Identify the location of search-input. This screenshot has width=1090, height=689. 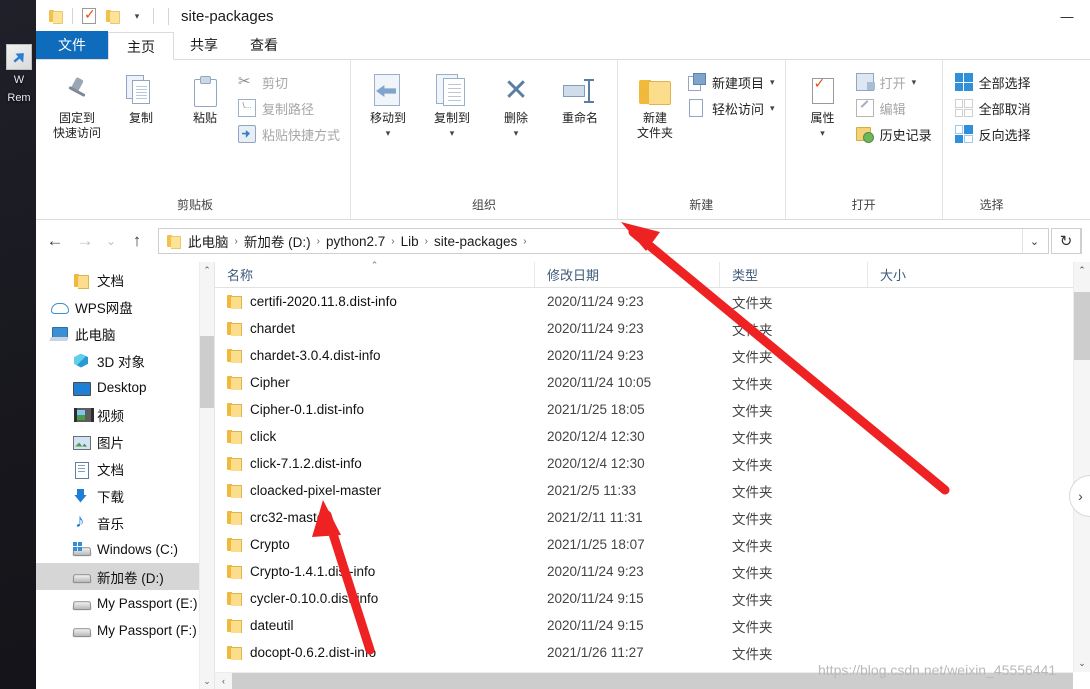
(1081, 241).